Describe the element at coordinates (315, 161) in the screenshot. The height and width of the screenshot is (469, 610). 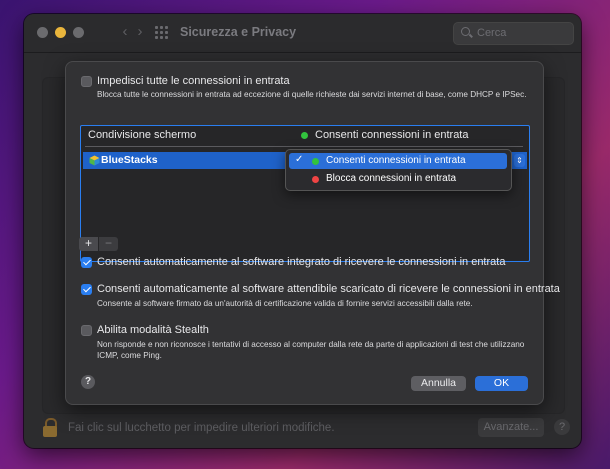
I see `green-dot-icon` at that location.